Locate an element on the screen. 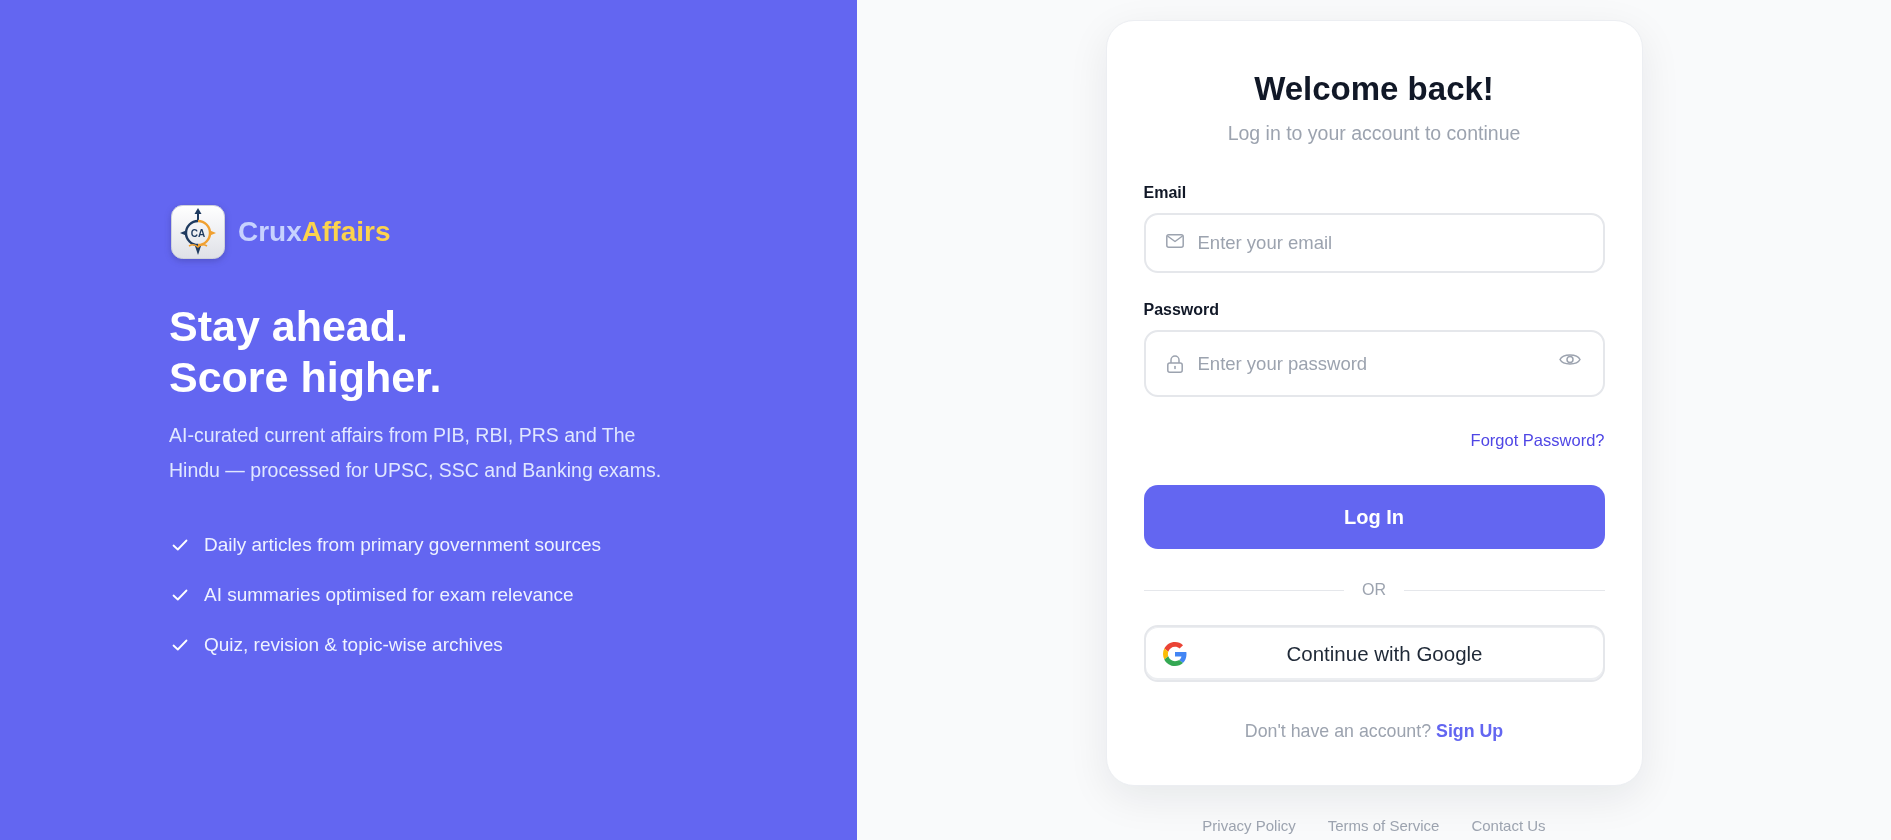  password-field: Enter your password is located at coordinates (1374, 363).